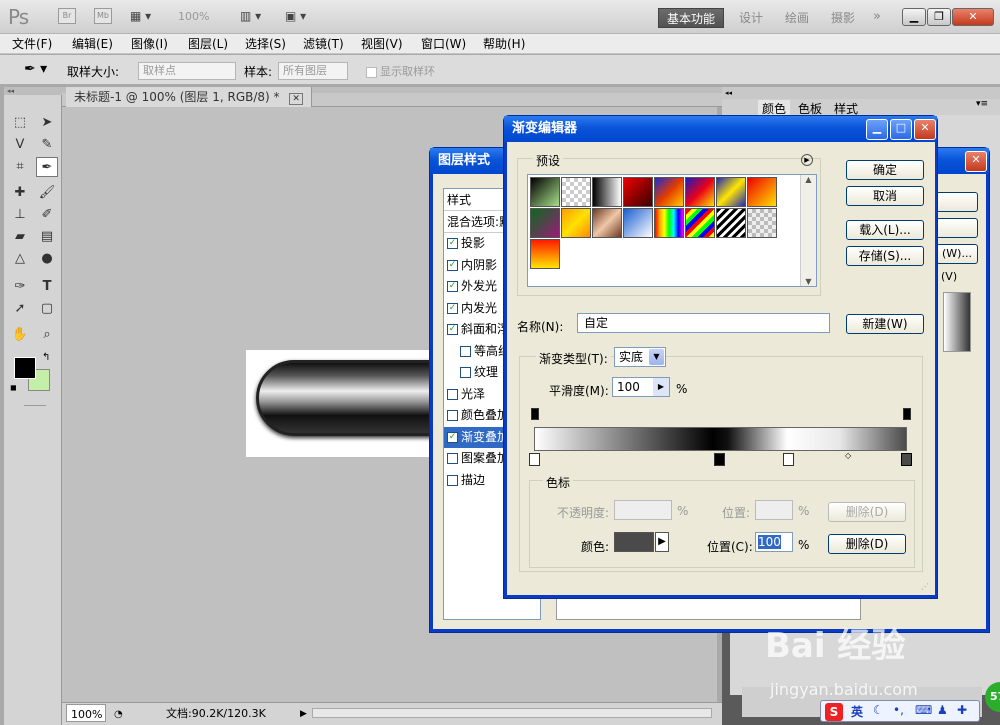 The width and height of the screenshot is (1000, 725). Describe the element at coordinates (47, 145) in the screenshot. I see `quick-select-tool-icon: ✎` at that location.